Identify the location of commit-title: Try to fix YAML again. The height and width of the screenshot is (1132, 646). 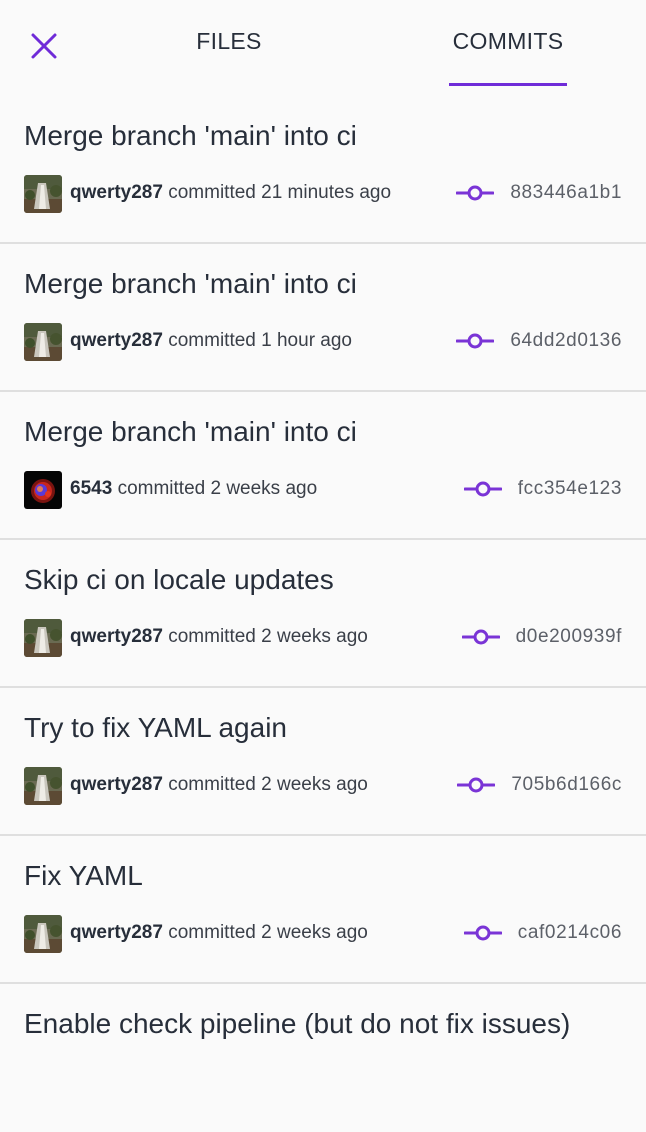
(155, 727).